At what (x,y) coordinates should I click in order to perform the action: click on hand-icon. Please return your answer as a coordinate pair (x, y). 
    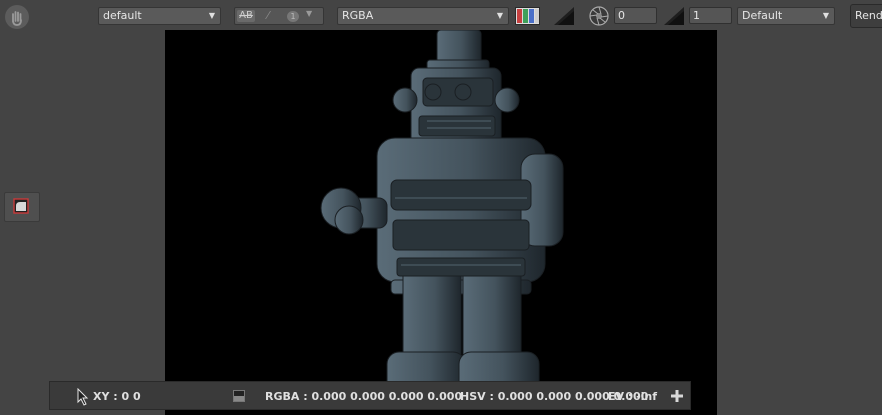
    Looking at the image, I should click on (17, 18).